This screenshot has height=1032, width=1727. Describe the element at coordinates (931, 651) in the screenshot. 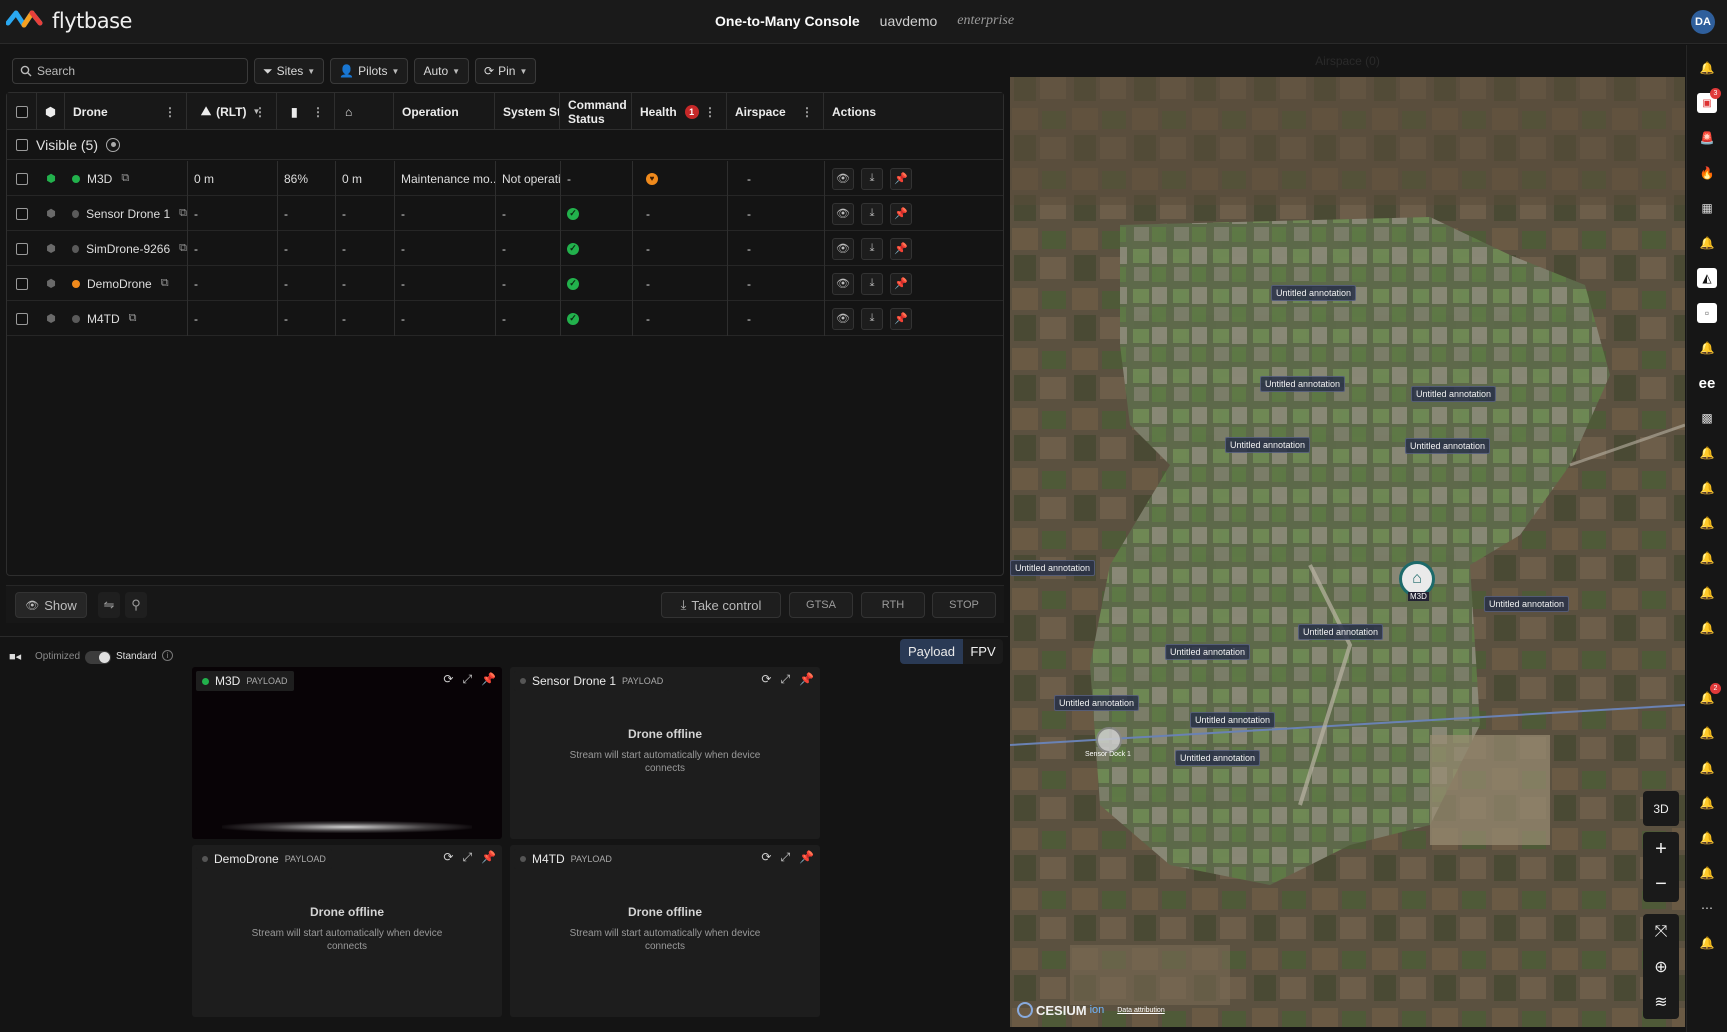

I see `tab-payload: Payload` at that location.